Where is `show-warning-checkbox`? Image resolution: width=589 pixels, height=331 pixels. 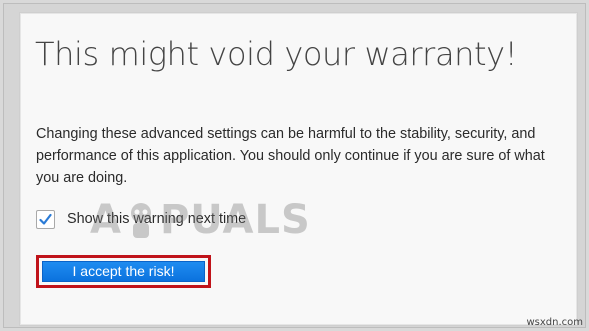
show-warning-checkbox is located at coordinates (45, 219).